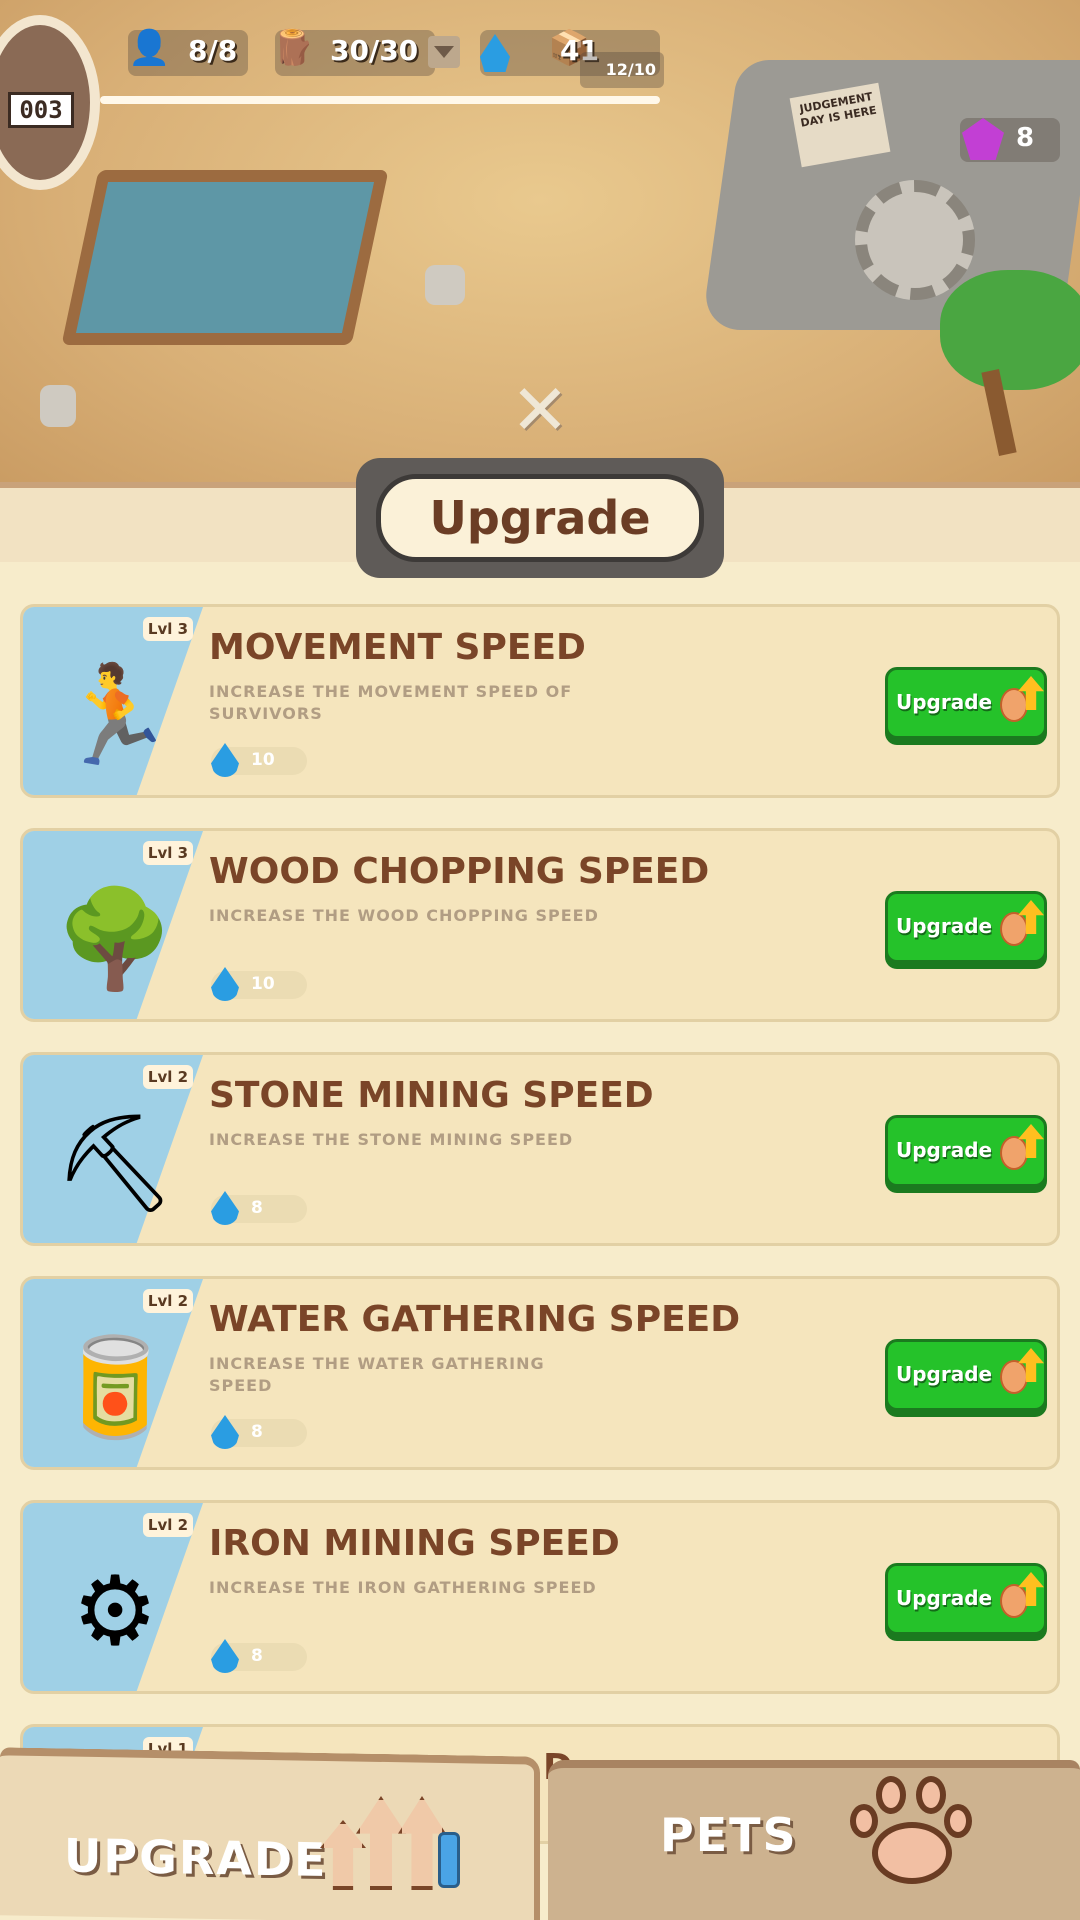 This screenshot has width=1080, height=1920. What do you see at coordinates (213, 50) in the screenshot?
I see `survivors-count: 8/8` at bounding box center [213, 50].